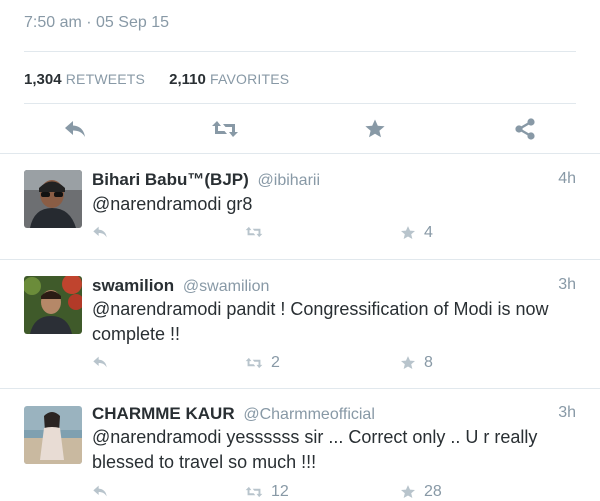 The image size is (600, 501). I want to click on display-name: CHARMME KAUR, so click(163, 413).